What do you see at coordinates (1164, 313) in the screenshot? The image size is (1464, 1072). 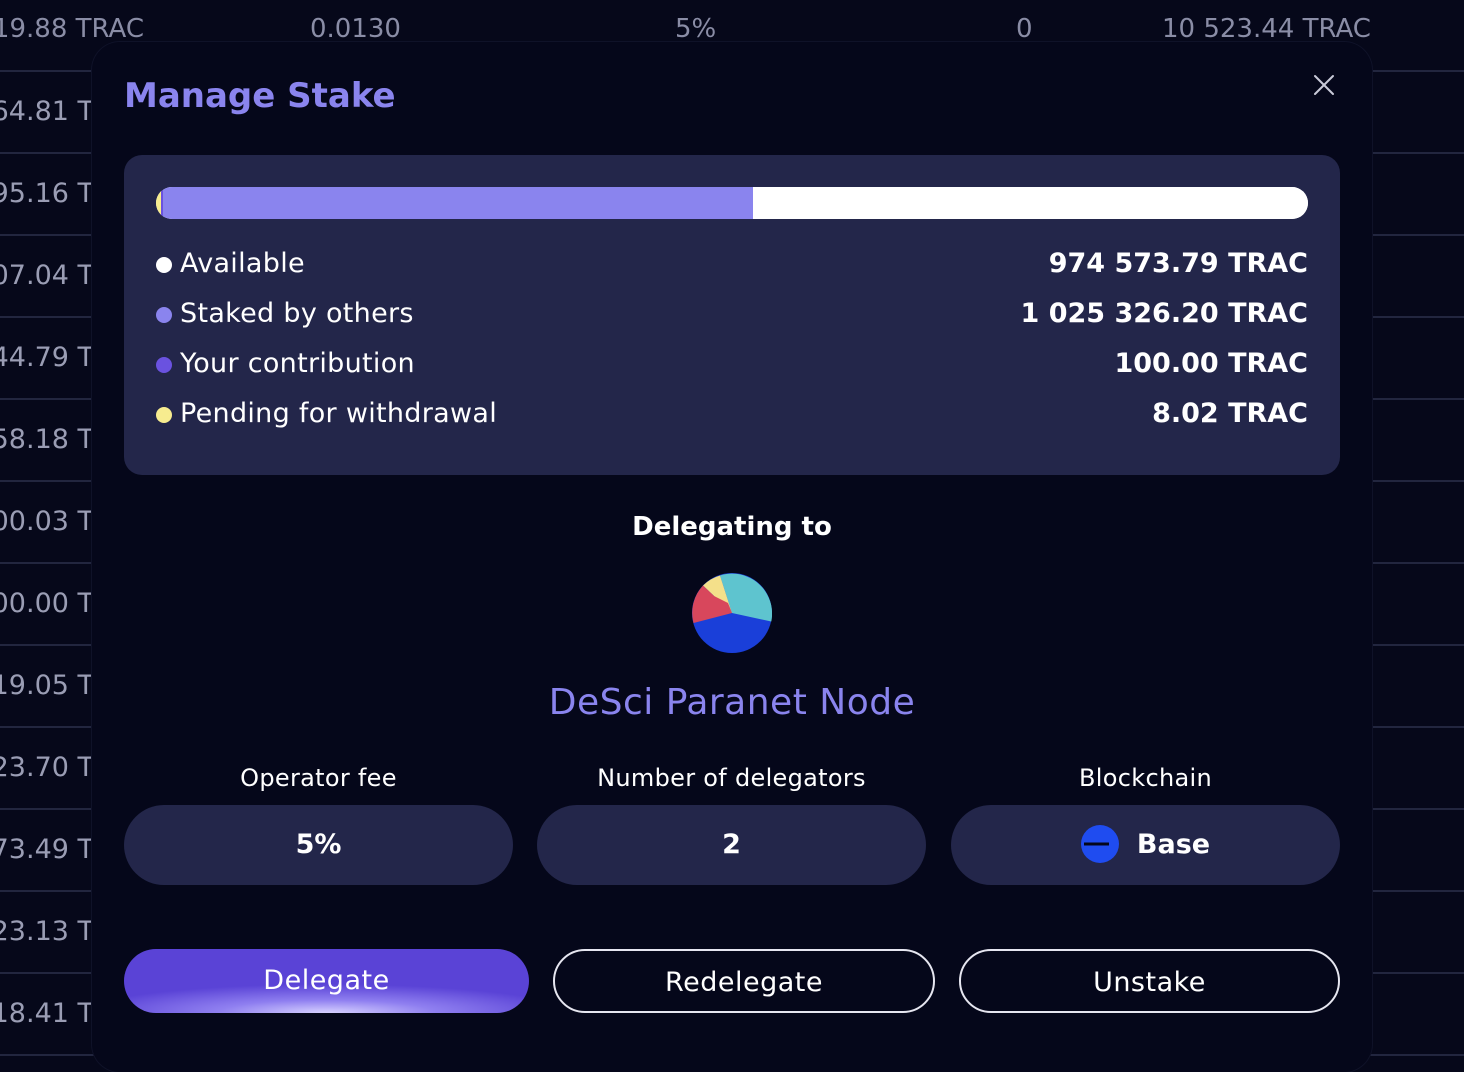 I see `legend-value: 1 025 326.20 TRAC` at bounding box center [1164, 313].